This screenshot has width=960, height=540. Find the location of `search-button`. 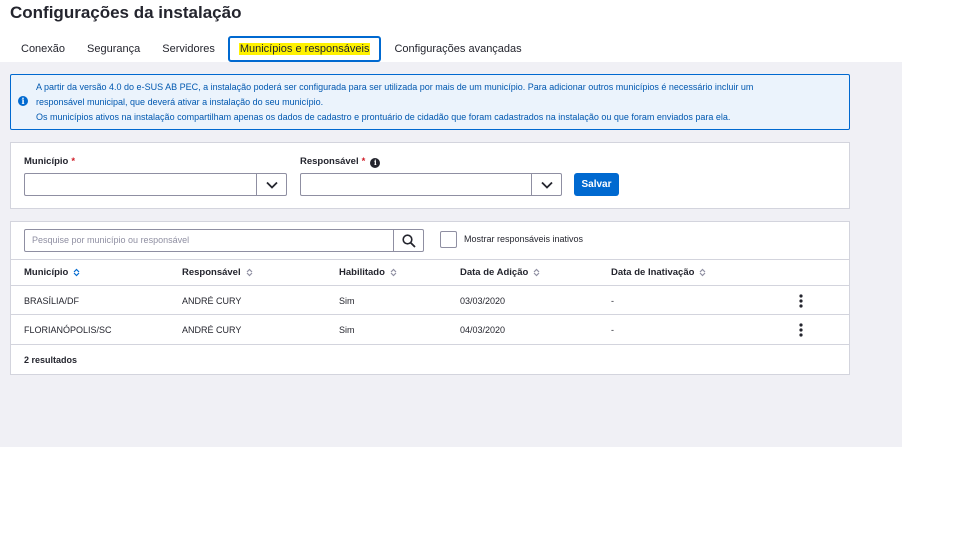

search-button is located at coordinates (408, 240).